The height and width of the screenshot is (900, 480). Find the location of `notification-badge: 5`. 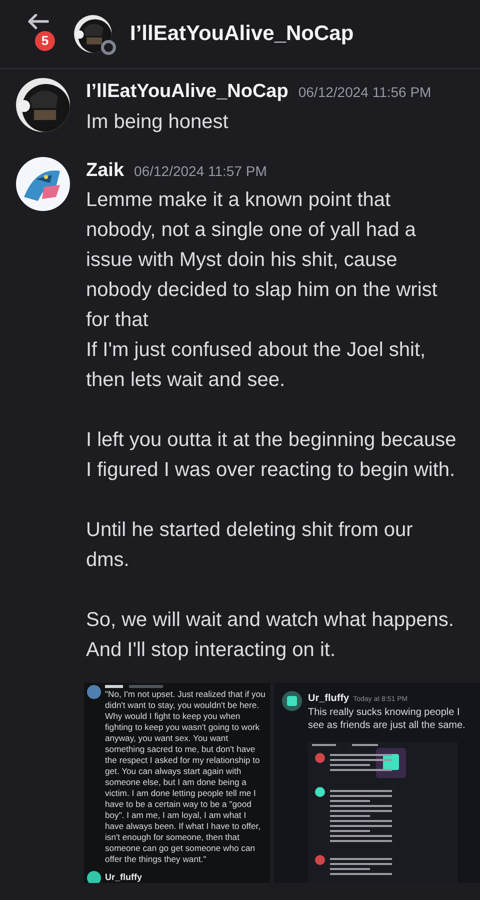

notification-badge: 5 is located at coordinates (45, 41).